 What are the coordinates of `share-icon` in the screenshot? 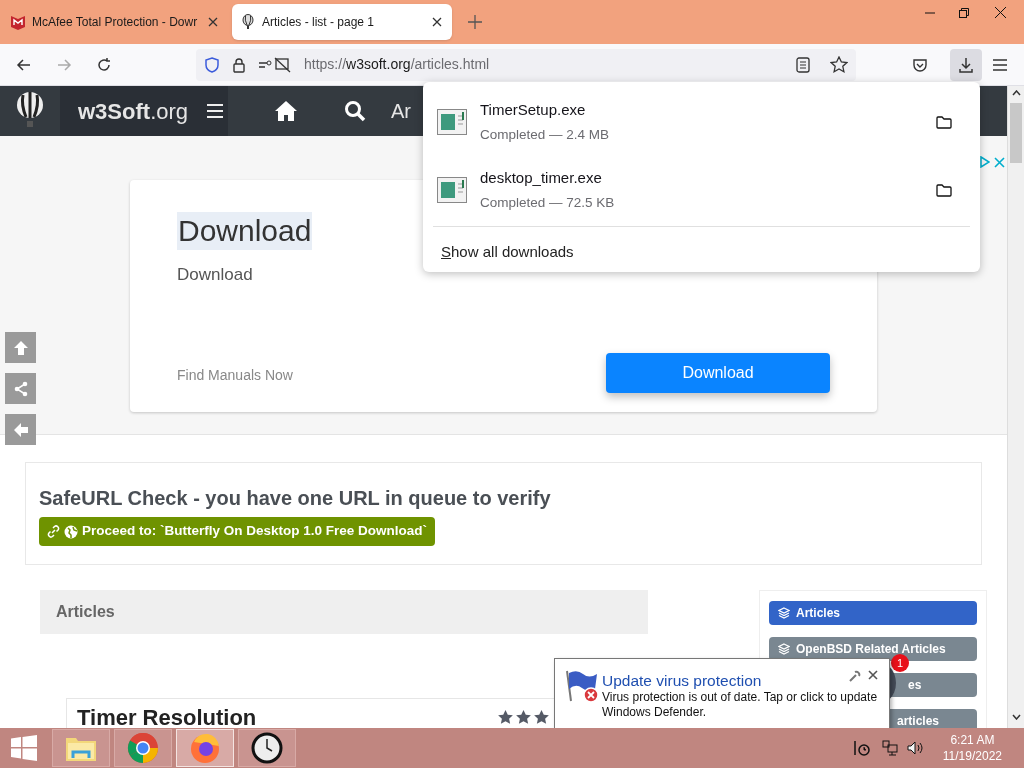 It's located at (20, 388).